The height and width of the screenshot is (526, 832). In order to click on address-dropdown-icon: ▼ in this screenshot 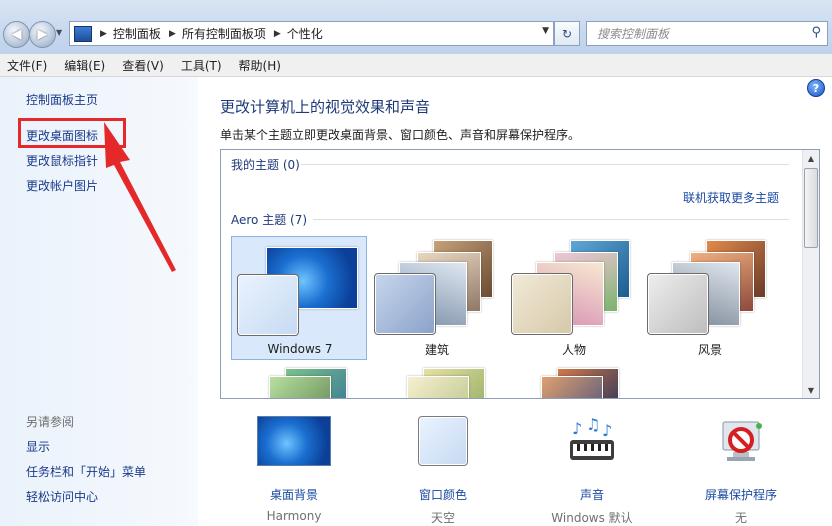, I will do `click(545, 31)`.